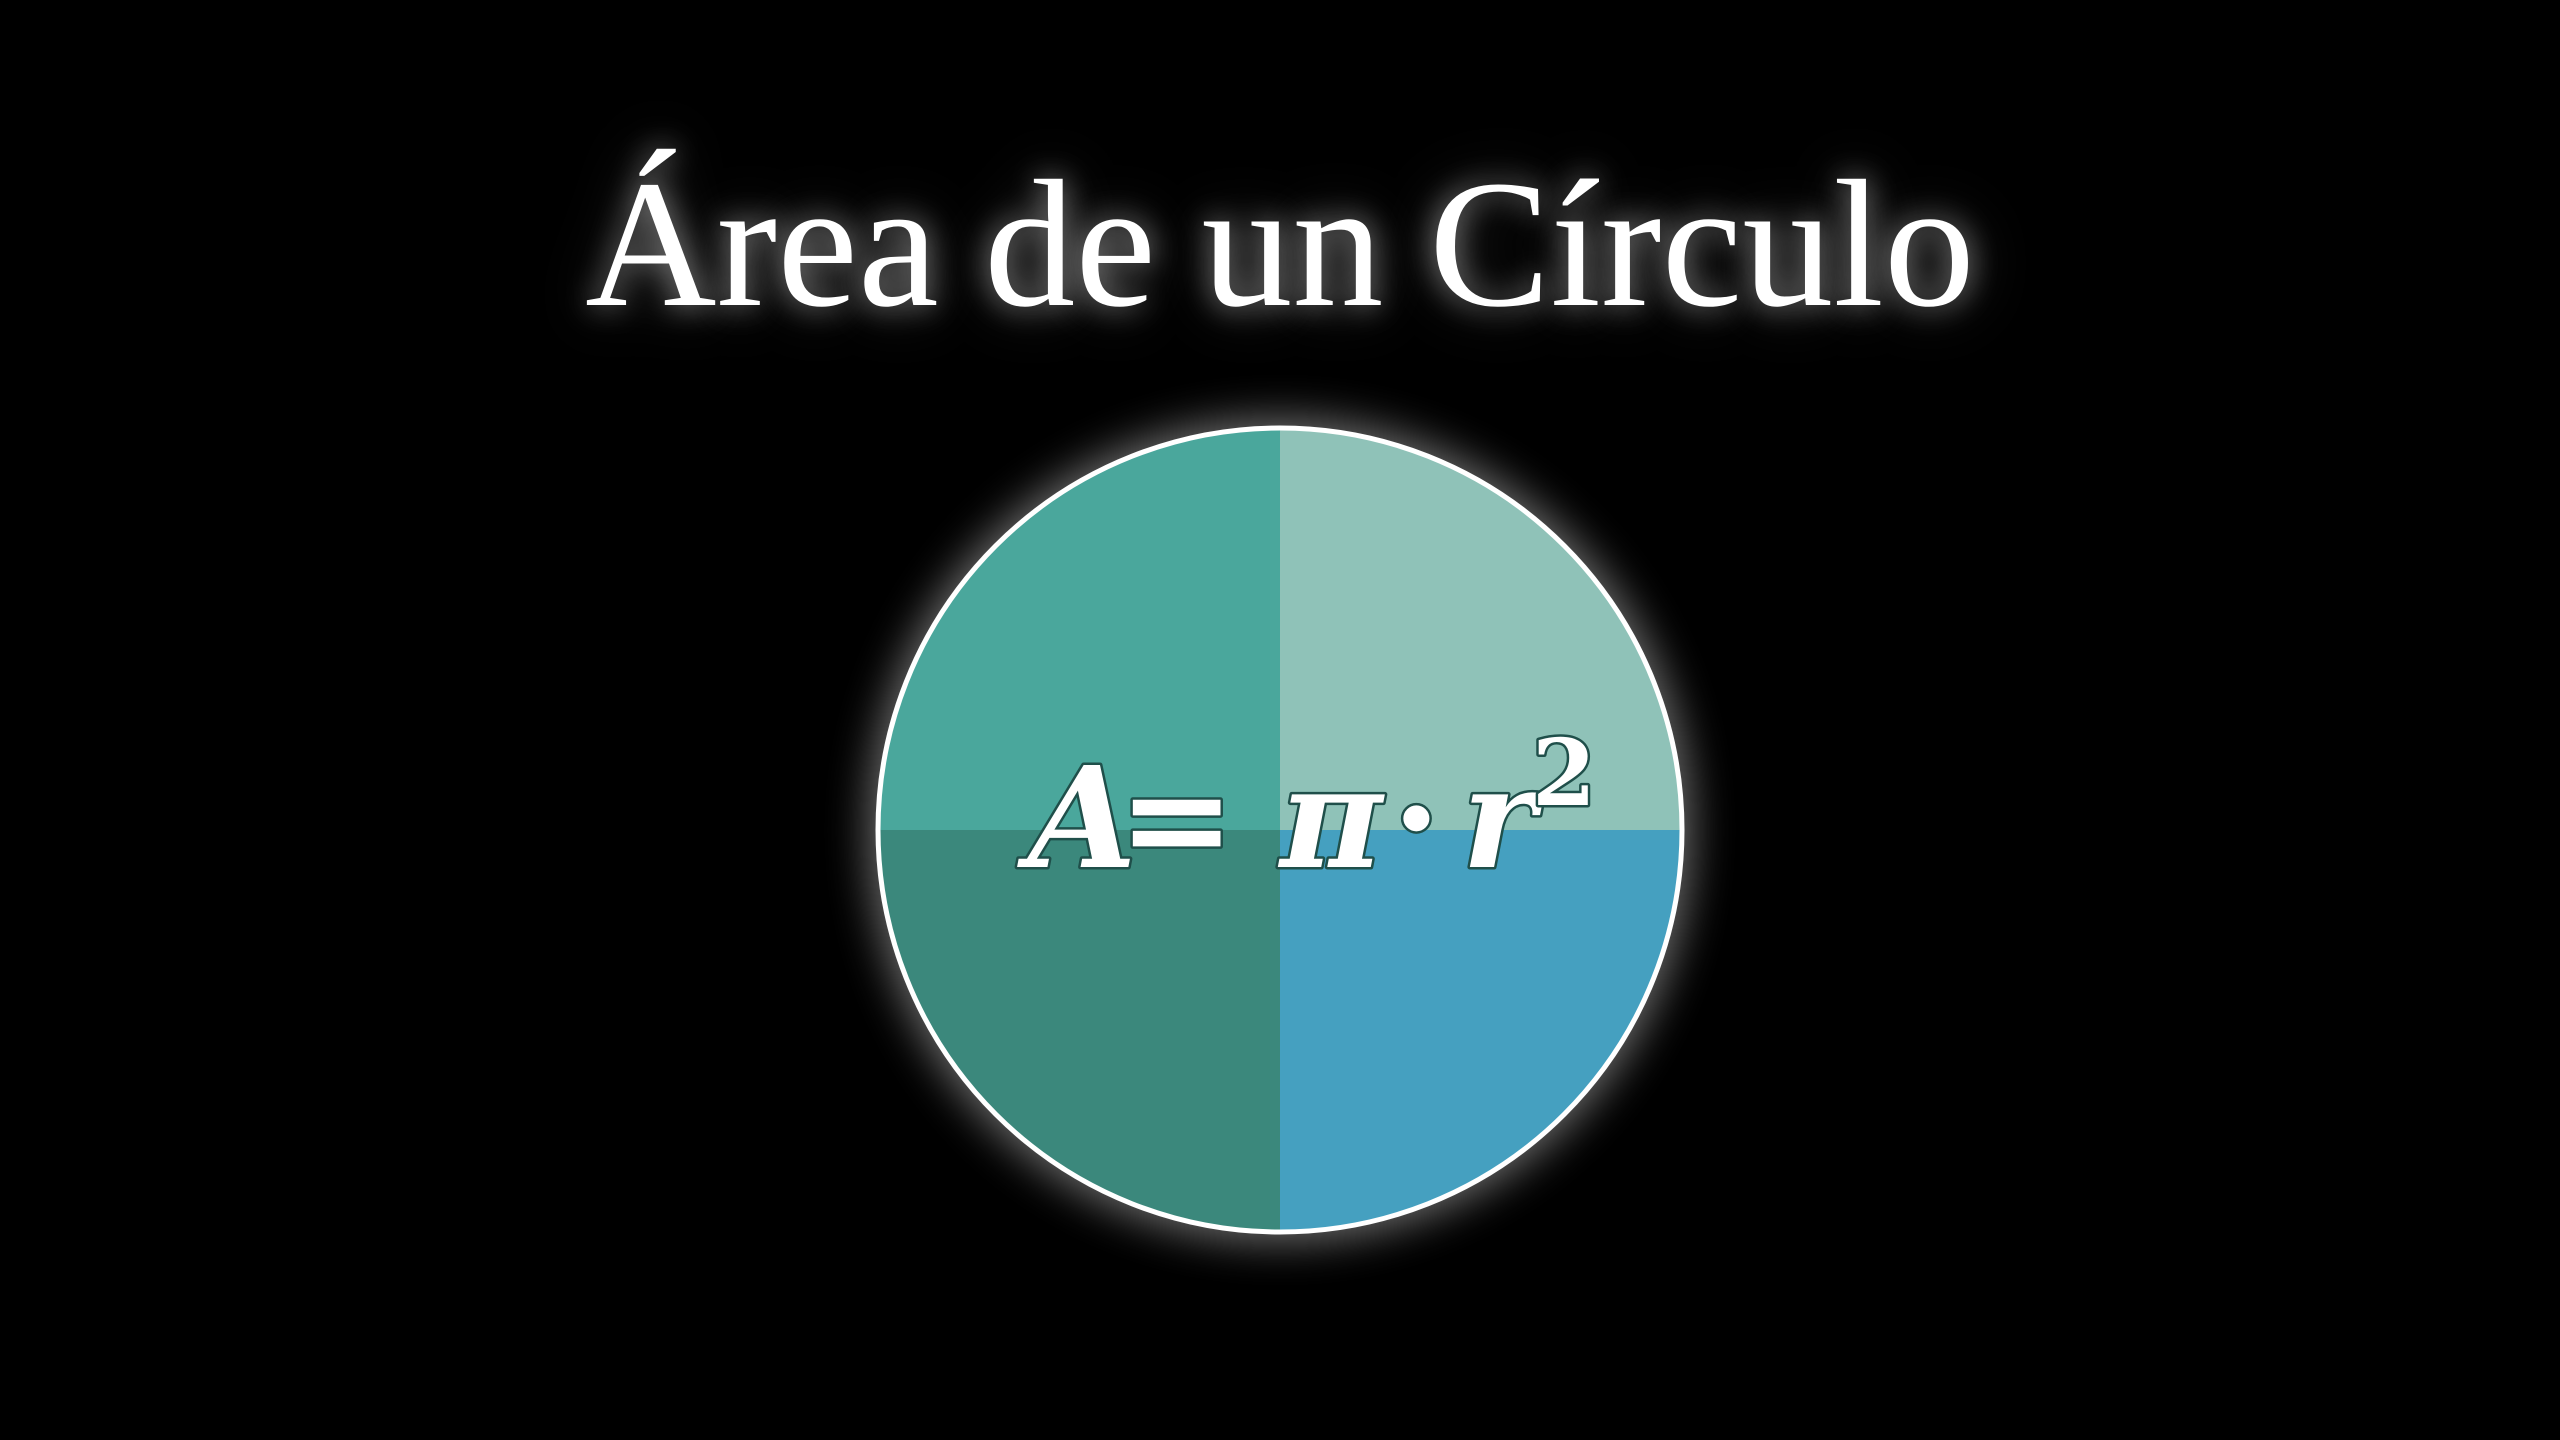 The image size is (2560, 1440). What do you see at coordinates (1564, 773) in the screenshot?
I see `formula-exponent: 2` at bounding box center [1564, 773].